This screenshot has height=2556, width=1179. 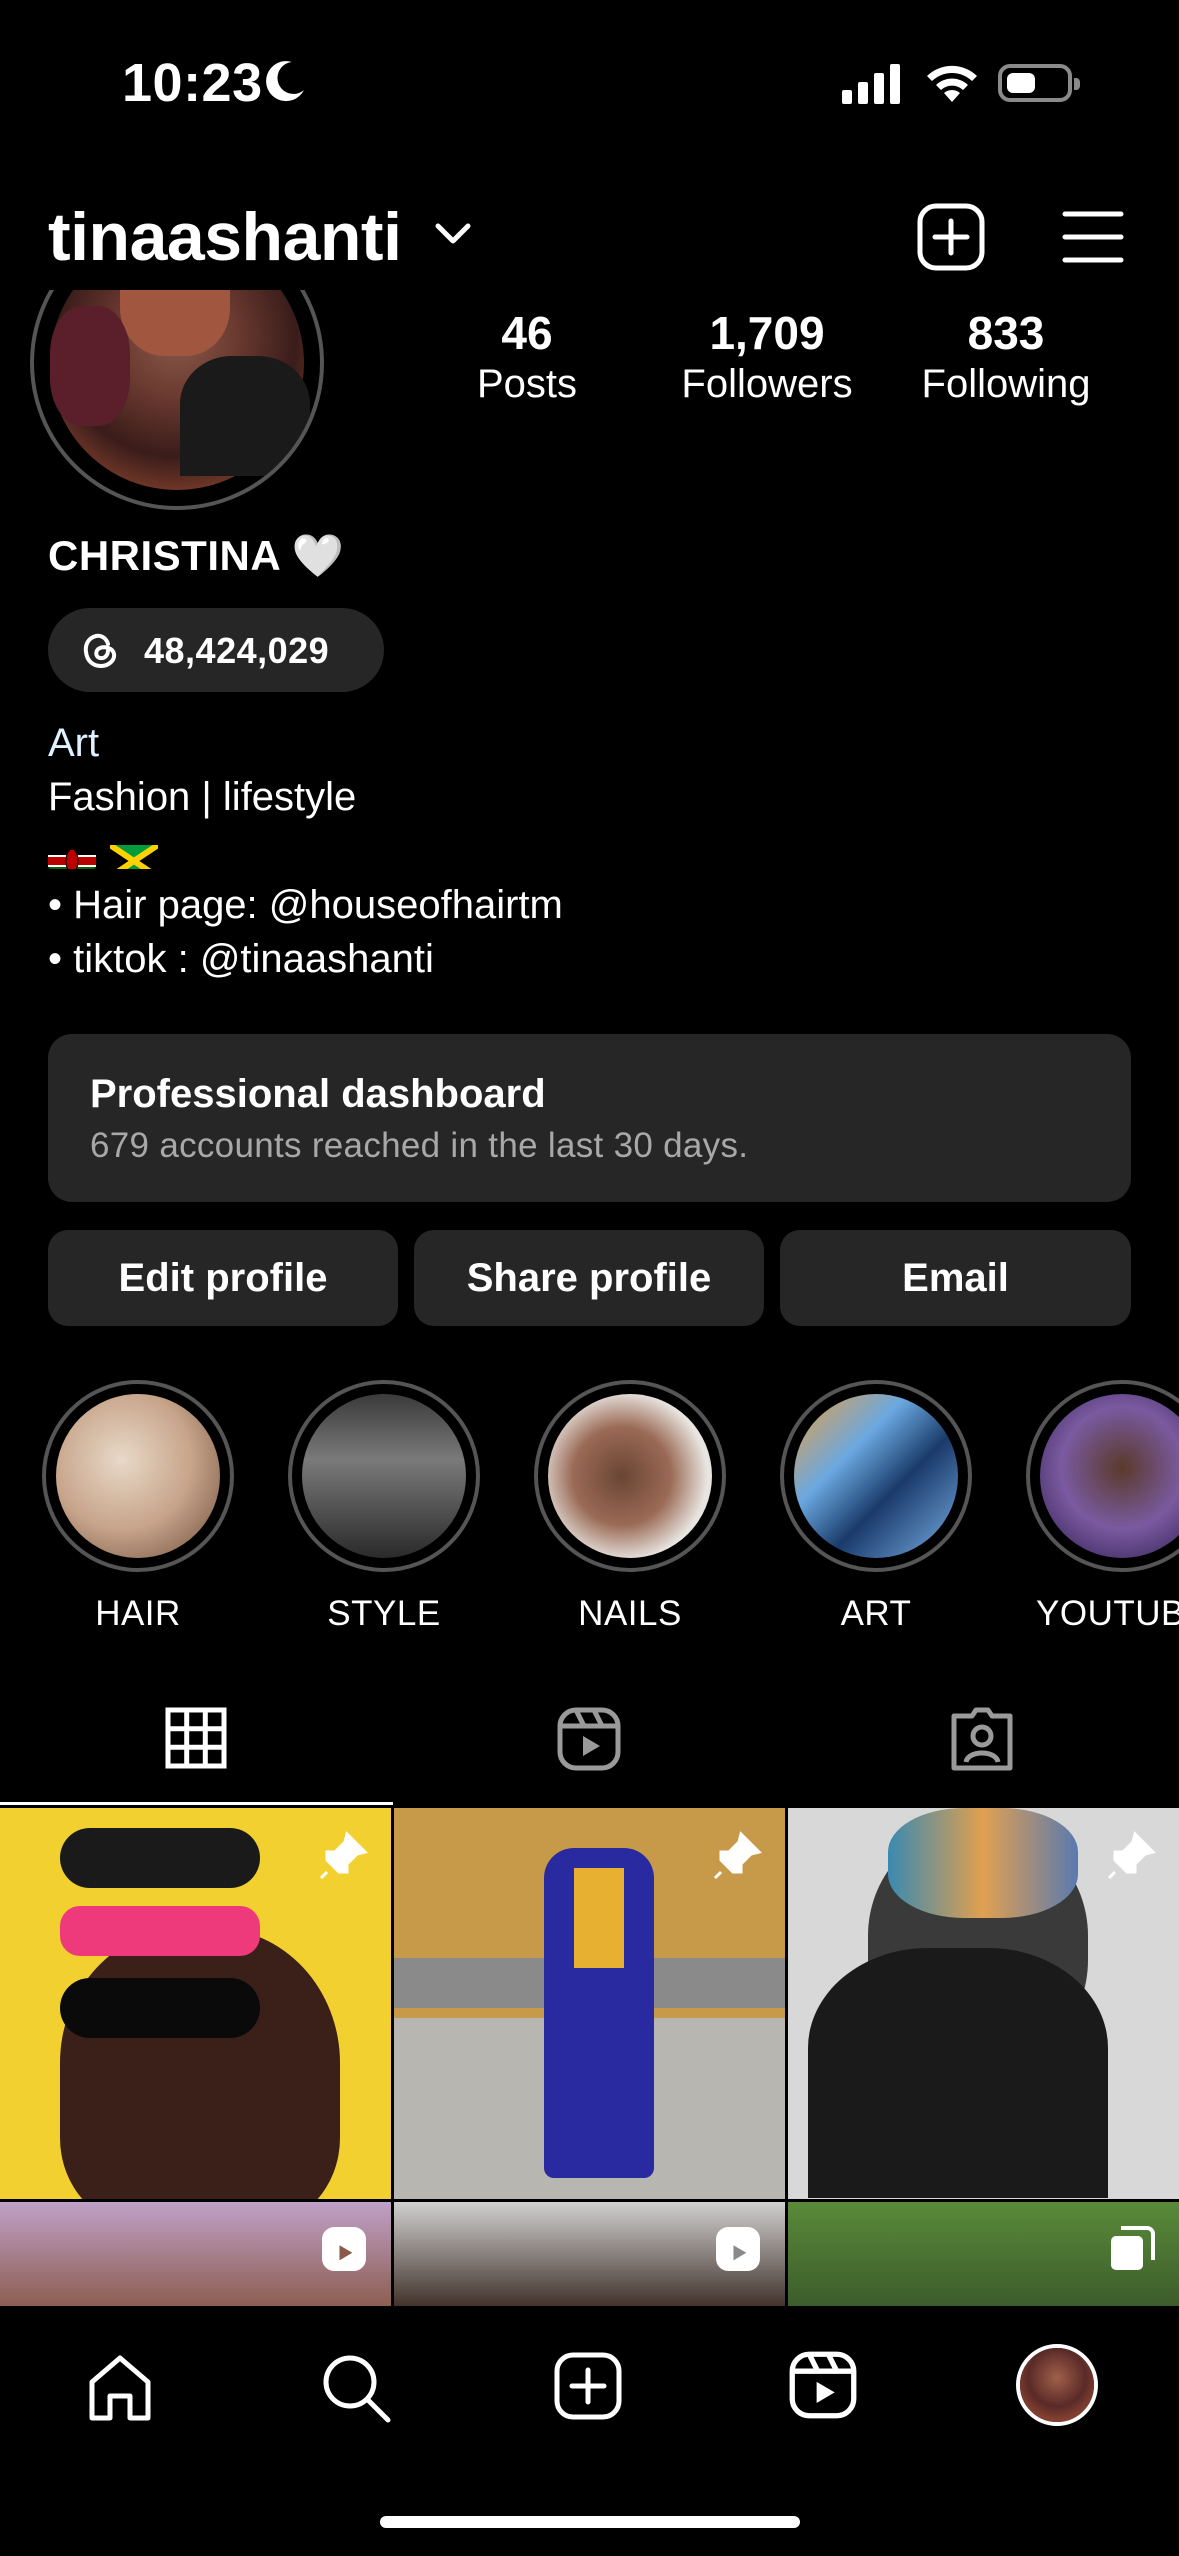 I want to click on share-profile-button: Share profile, so click(x=589, y=1278).